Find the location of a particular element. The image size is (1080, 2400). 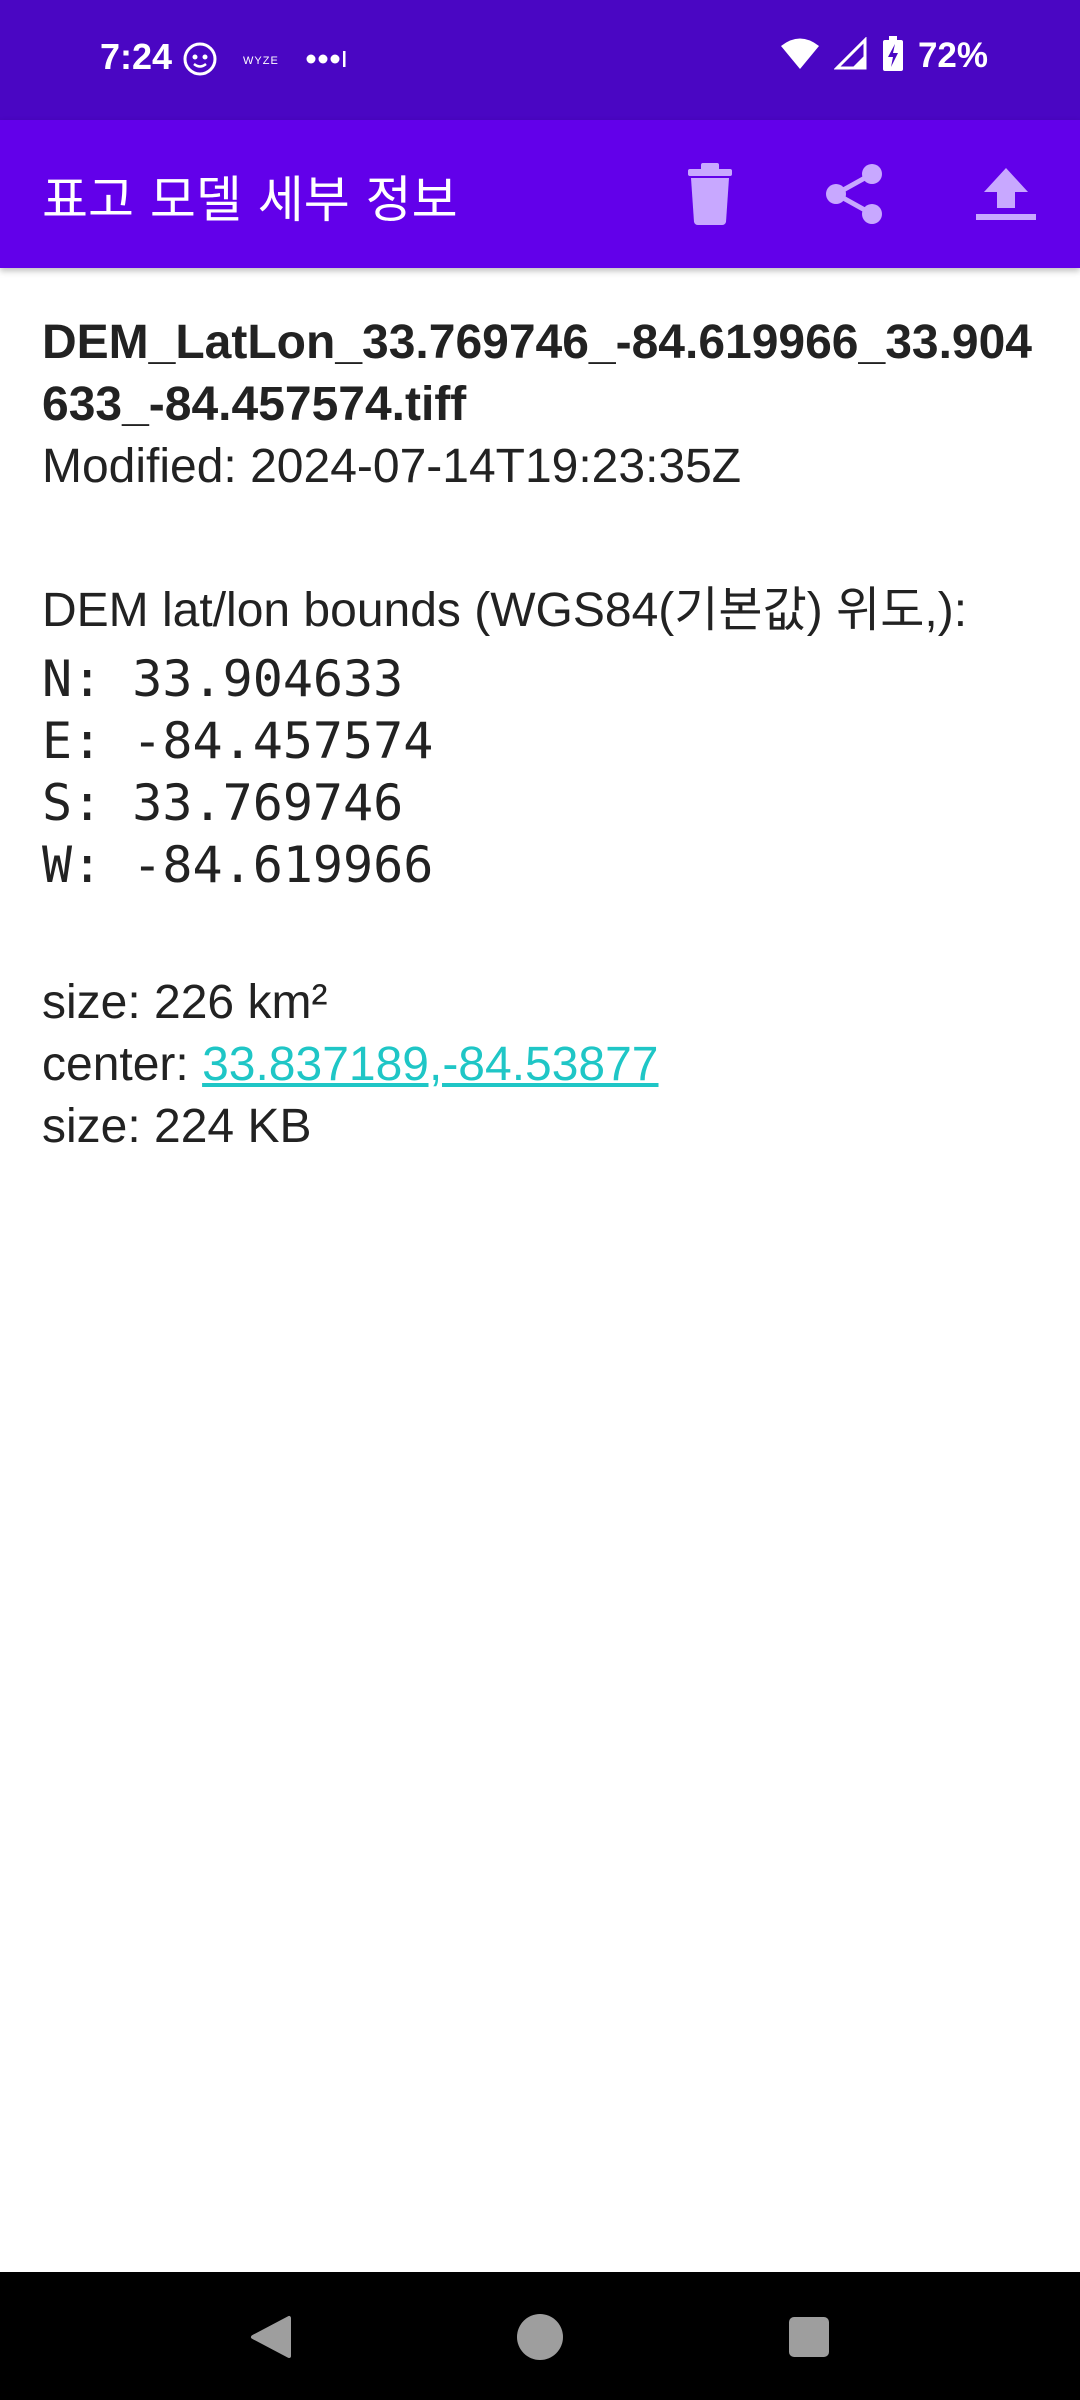

status-bar: 7:24 WYZE 72% is located at coordinates (540, 60).